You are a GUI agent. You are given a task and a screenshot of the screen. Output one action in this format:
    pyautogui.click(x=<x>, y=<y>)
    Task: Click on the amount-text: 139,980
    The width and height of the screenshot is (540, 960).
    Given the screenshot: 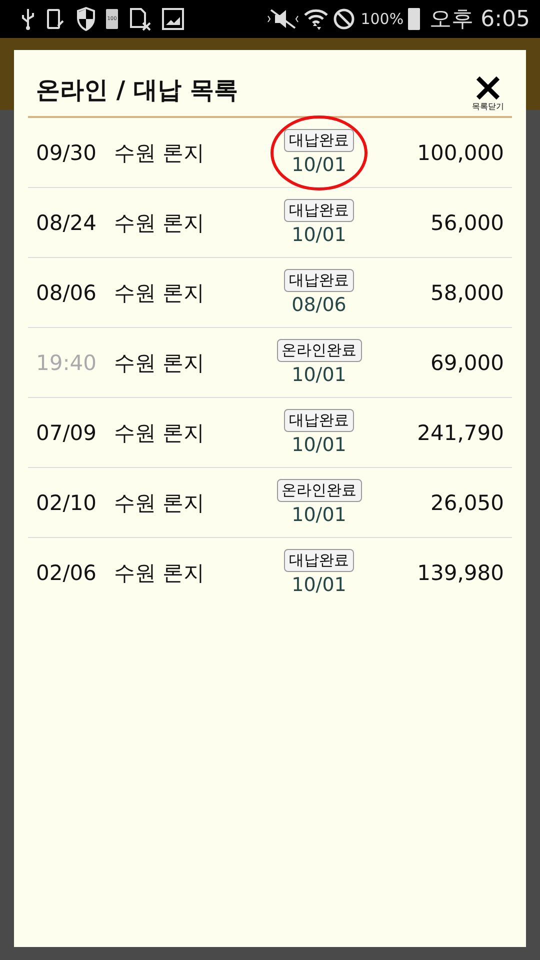 What is the action you would take?
    pyautogui.click(x=460, y=572)
    